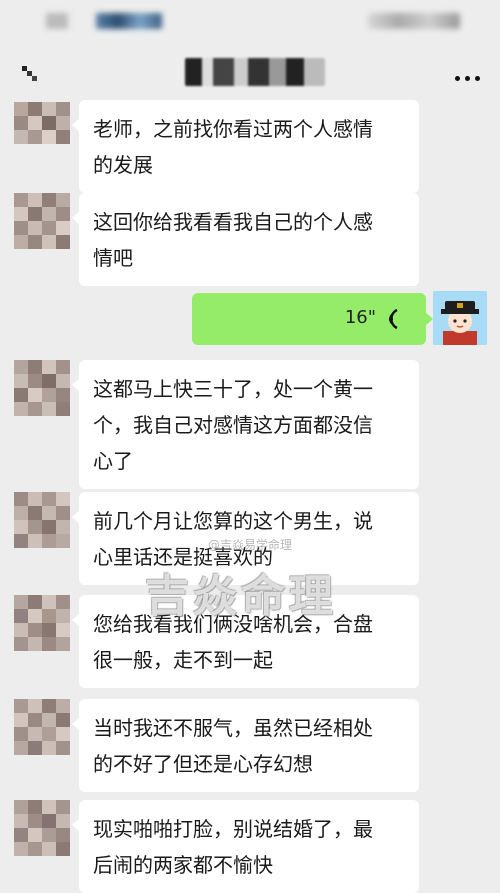 This screenshot has height=893, width=500. I want to click on message-bubble: 现实啪啪打脸，别说结婚了，最 后闹的两家都不愉快, so click(245, 846).